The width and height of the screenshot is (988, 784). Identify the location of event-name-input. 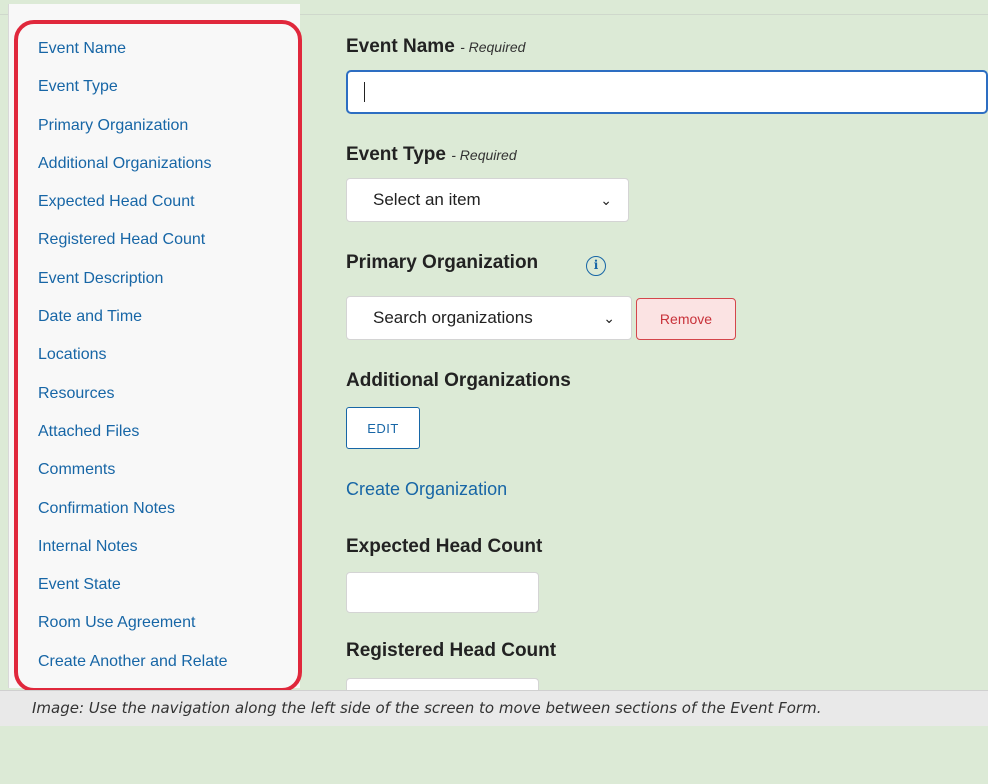
(667, 92).